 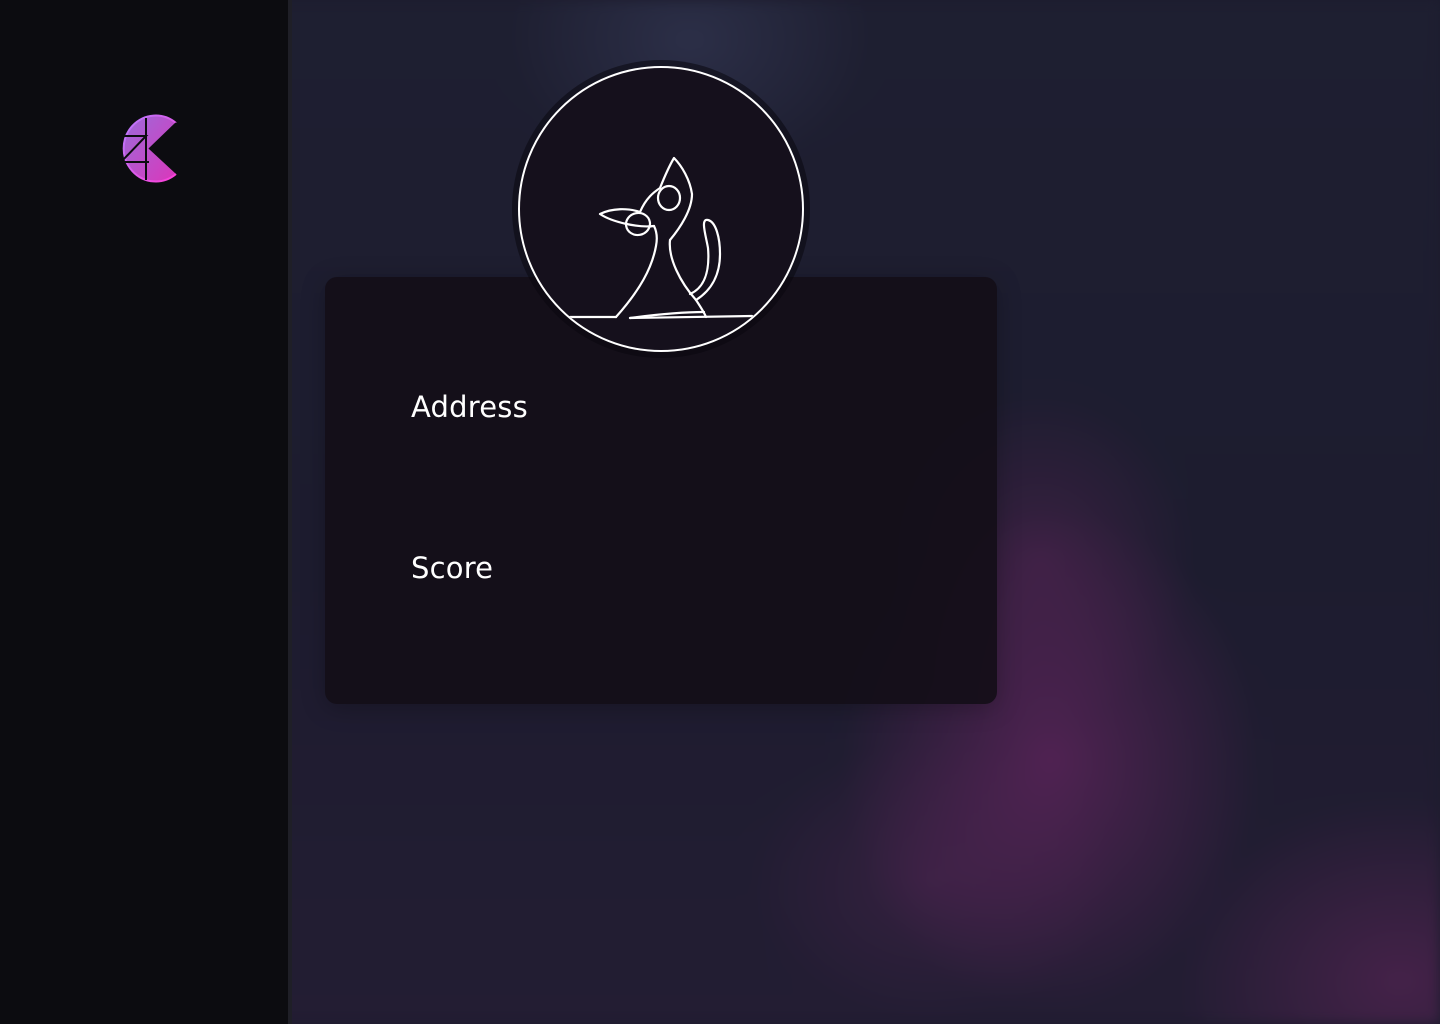 I want to click on avatar, so click(x=661, y=209).